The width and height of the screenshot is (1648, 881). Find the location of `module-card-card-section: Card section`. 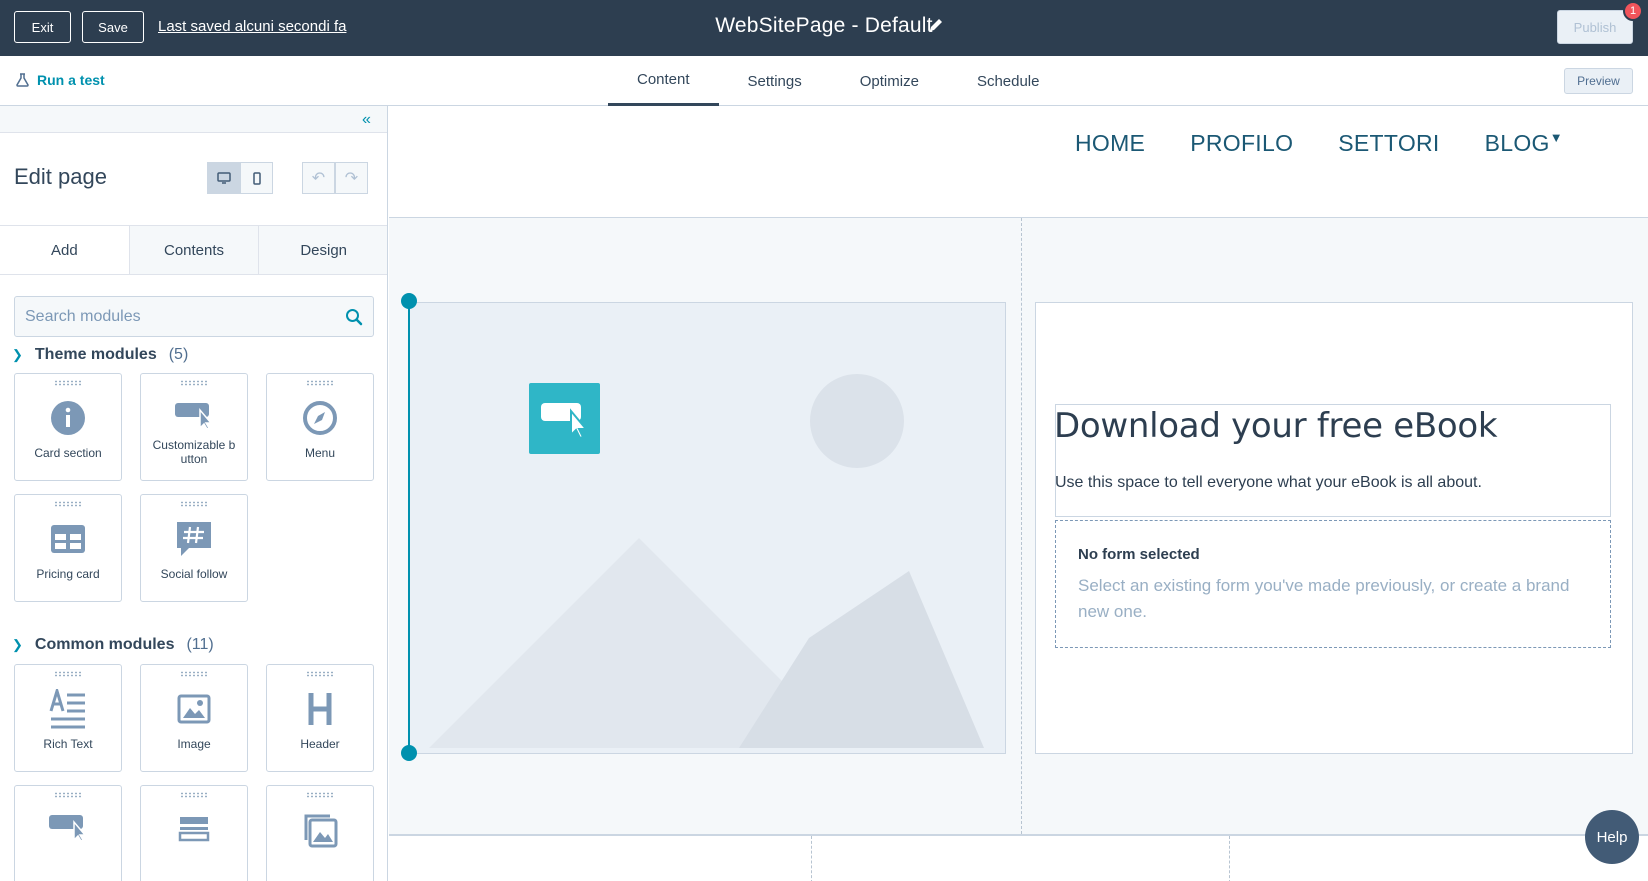

module-card-card-section: Card section is located at coordinates (68, 427).